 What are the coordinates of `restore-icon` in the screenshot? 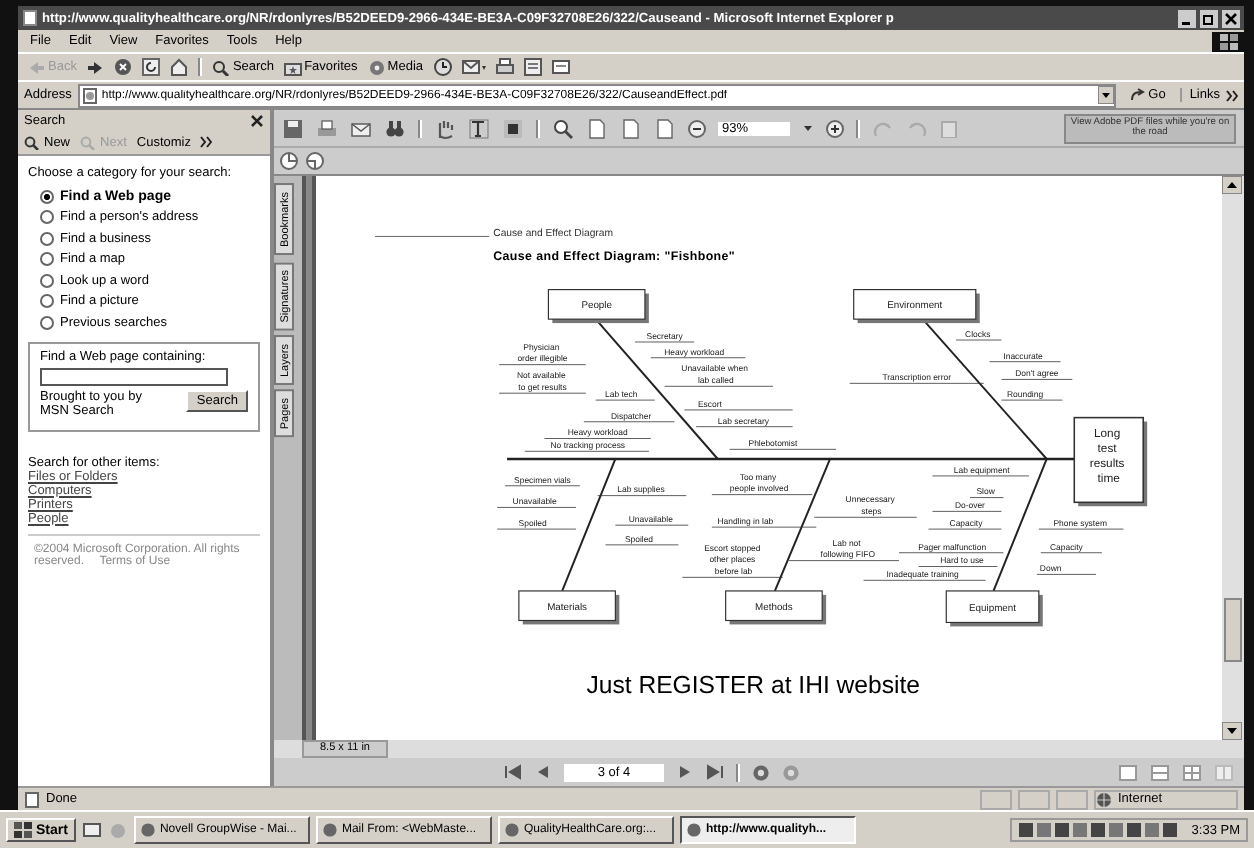 It's located at (1209, 18).